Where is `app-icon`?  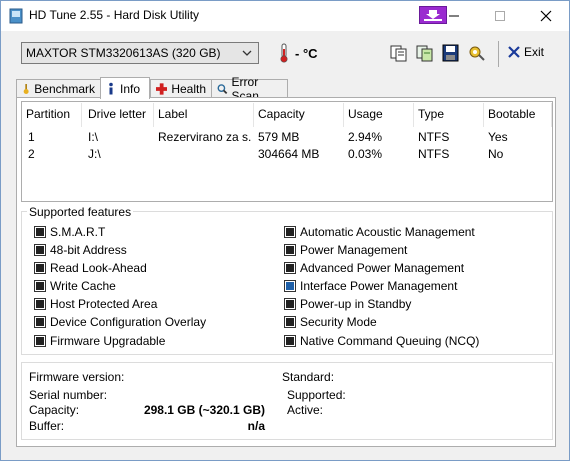 app-icon is located at coordinates (16, 16).